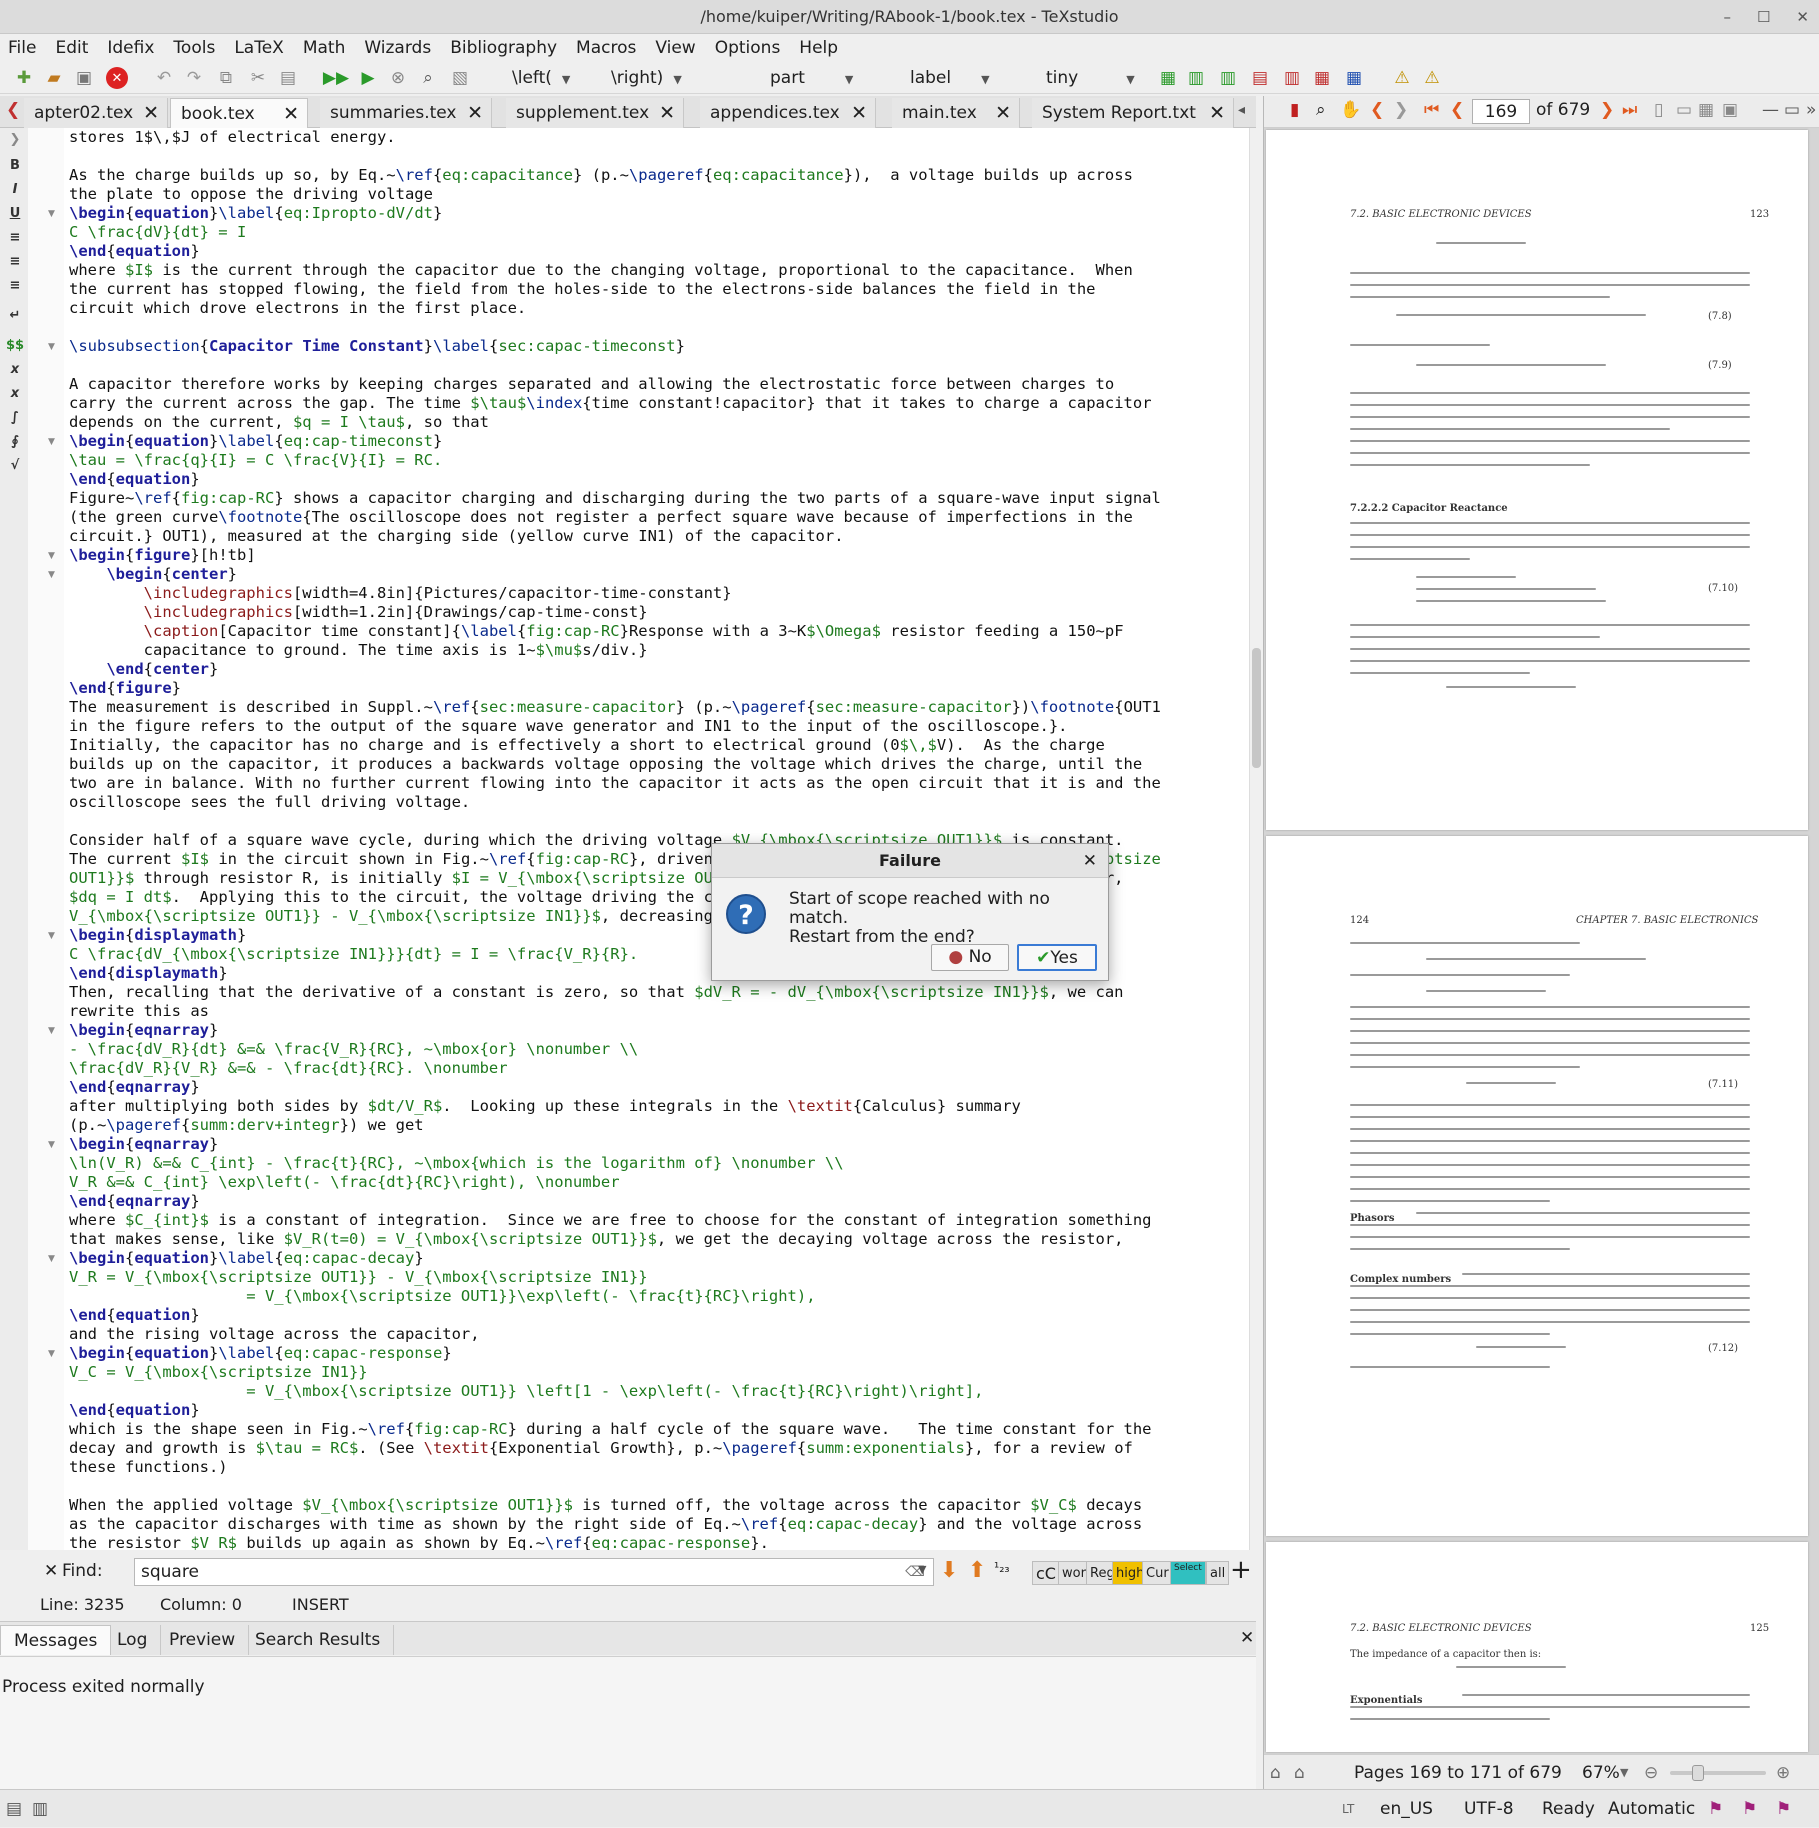 The image size is (1819, 1828). I want to click on find-input: square ⌫, so click(534, 1572).